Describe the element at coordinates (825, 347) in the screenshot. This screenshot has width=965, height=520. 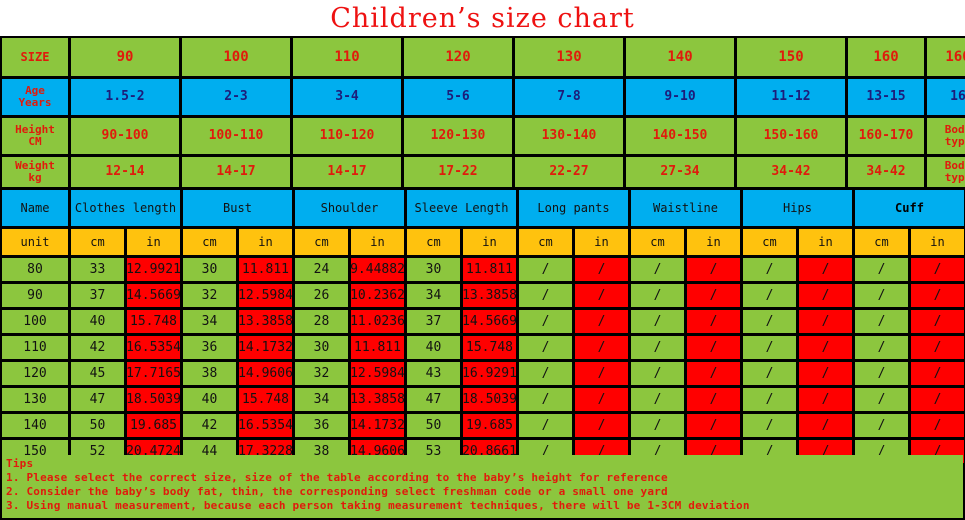
I see `data-cell-r3-c13: /` at that location.